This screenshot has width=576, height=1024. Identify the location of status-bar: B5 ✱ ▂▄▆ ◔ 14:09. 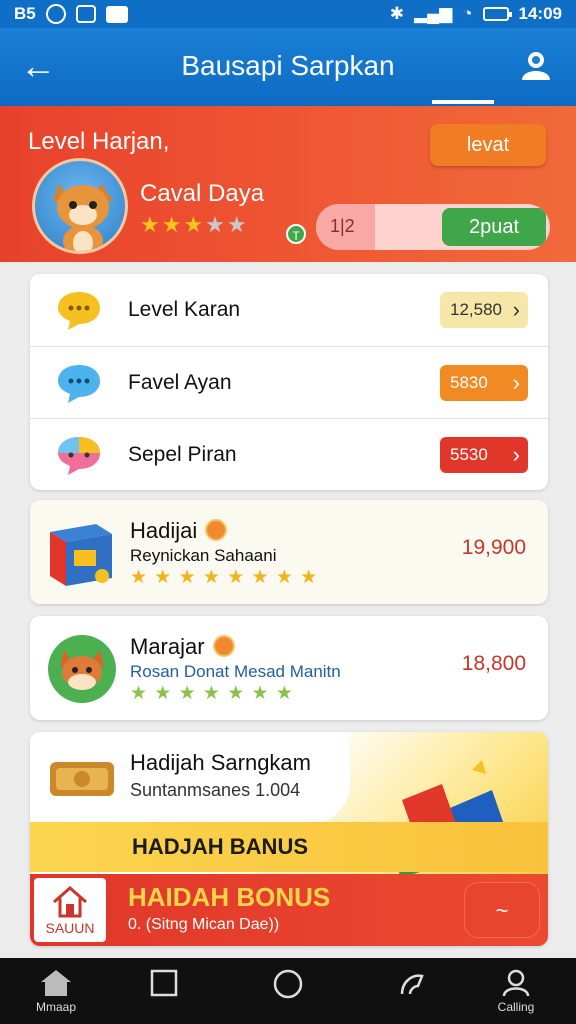
(288, 14).